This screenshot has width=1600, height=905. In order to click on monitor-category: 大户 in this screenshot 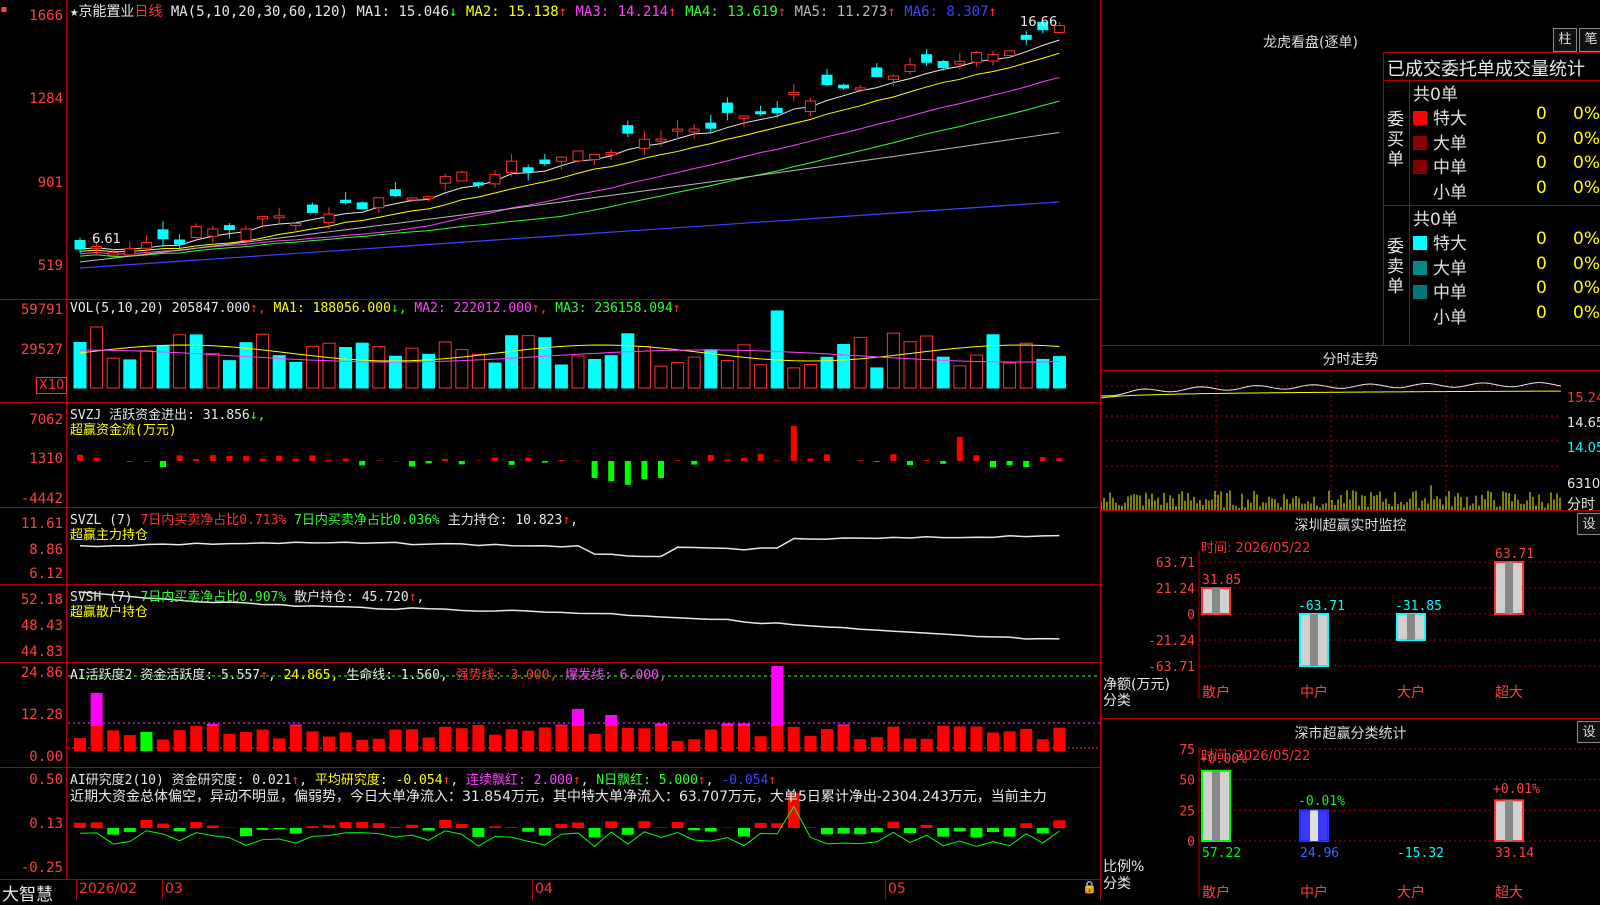, I will do `click(1411, 692)`.